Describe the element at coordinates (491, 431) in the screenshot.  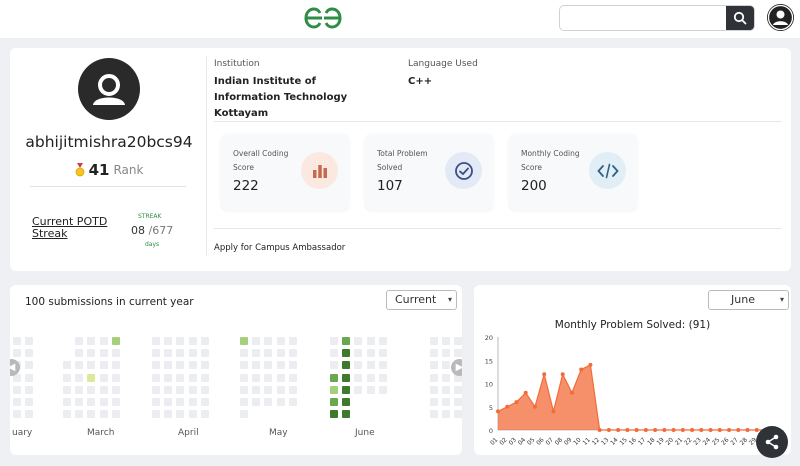
I see `y-tick-label: 0` at that location.